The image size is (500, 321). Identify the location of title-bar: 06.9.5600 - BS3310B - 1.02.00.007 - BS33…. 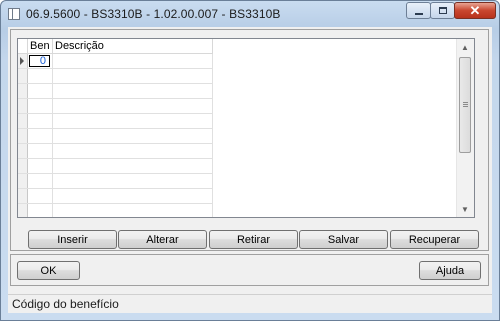
(250, 14).